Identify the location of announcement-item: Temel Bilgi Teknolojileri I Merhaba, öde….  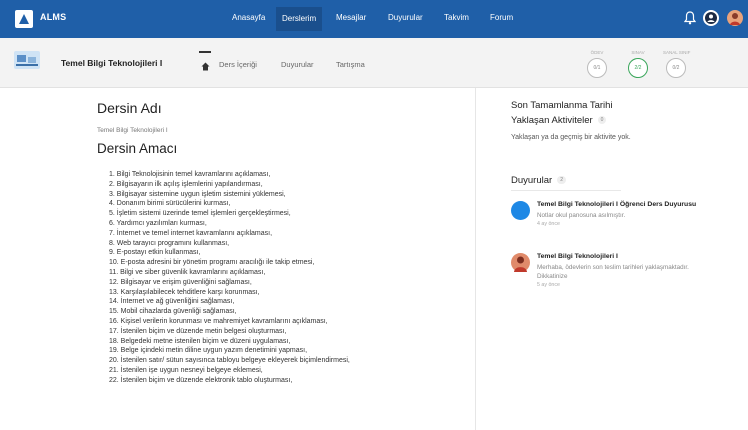
(611, 275).